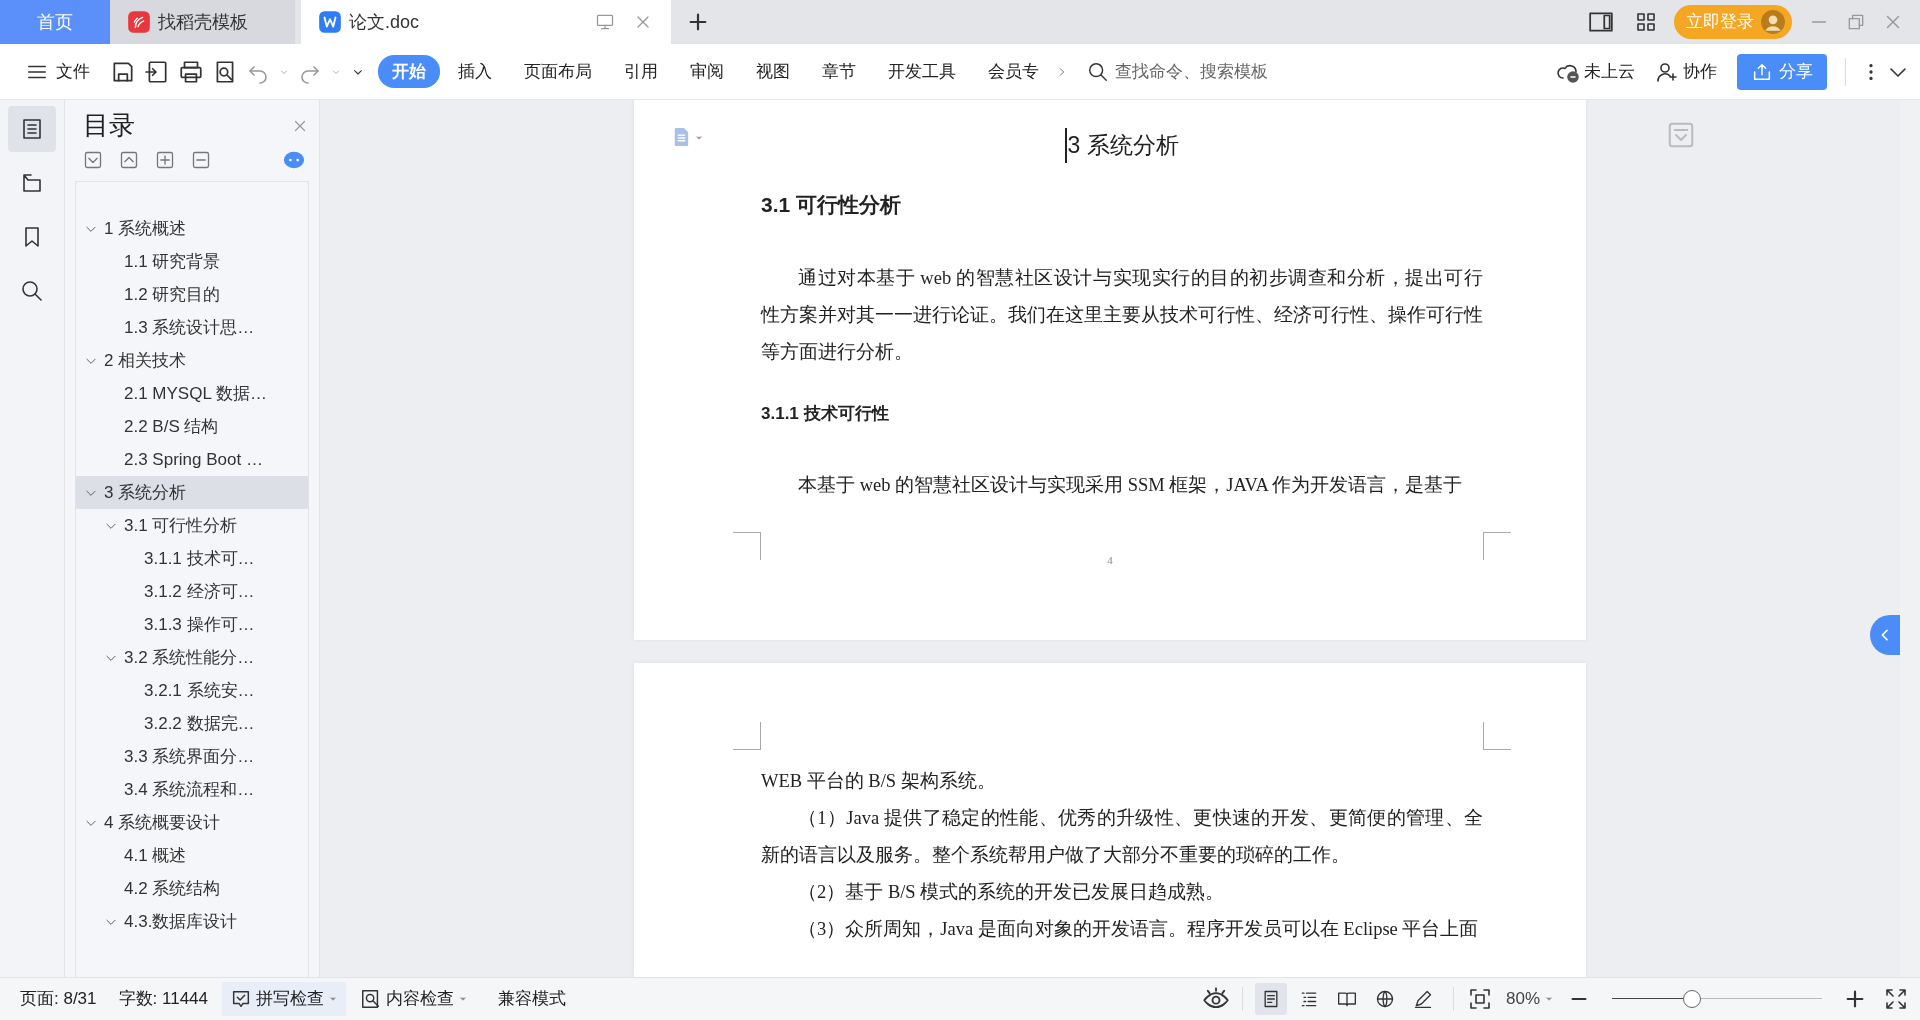 This screenshot has width=1920, height=1020. Describe the element at coordinates (486, 22) in the screenshot. I see `document-tab: 论文.doc` at that location.